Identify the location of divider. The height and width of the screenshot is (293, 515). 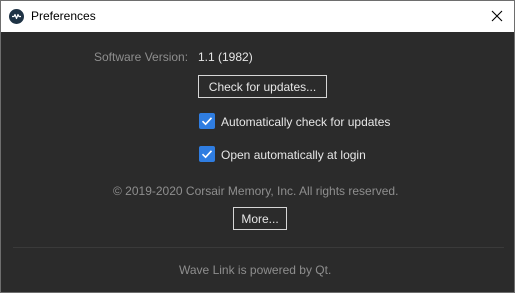
(258, 247).